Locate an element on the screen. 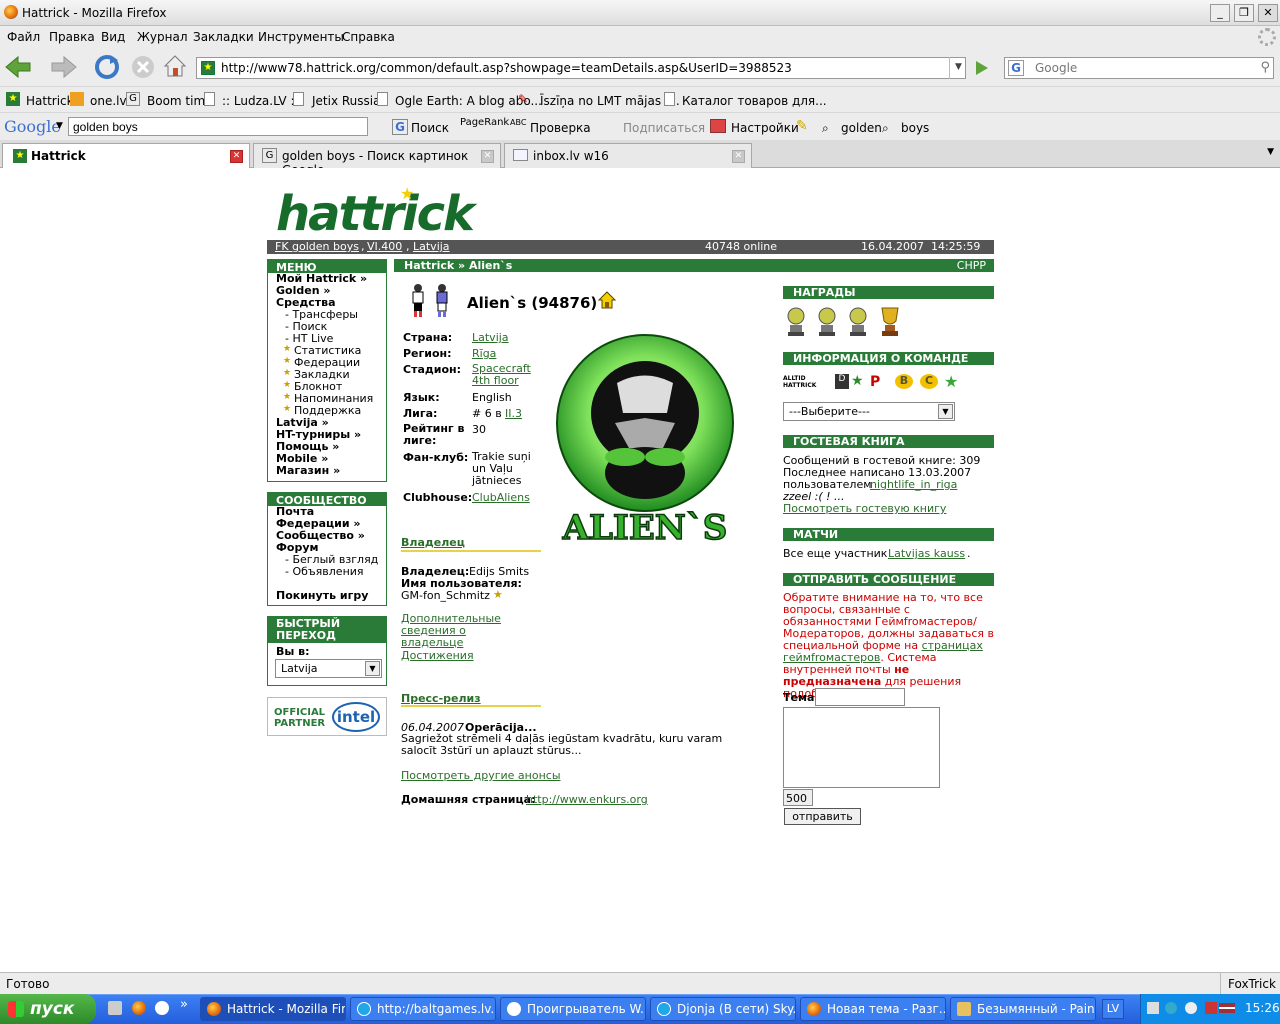 Image resolution: width=1280 pixels, height=1024 pixels. stop-icon is located at coordinates (143, 67).